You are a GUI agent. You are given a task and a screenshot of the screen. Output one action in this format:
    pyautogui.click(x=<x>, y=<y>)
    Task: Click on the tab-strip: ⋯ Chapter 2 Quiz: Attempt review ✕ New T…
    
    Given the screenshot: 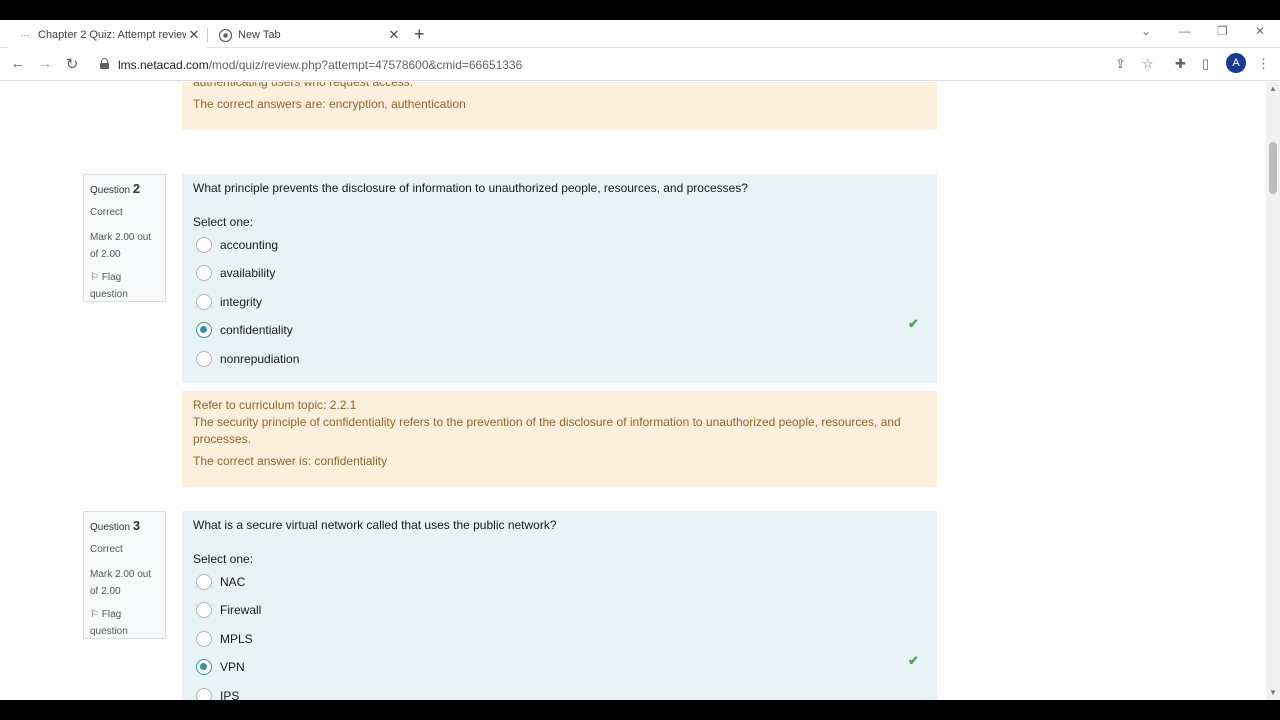 What is the action you would take?
    pyautogui.click(x=640, y=34)
    